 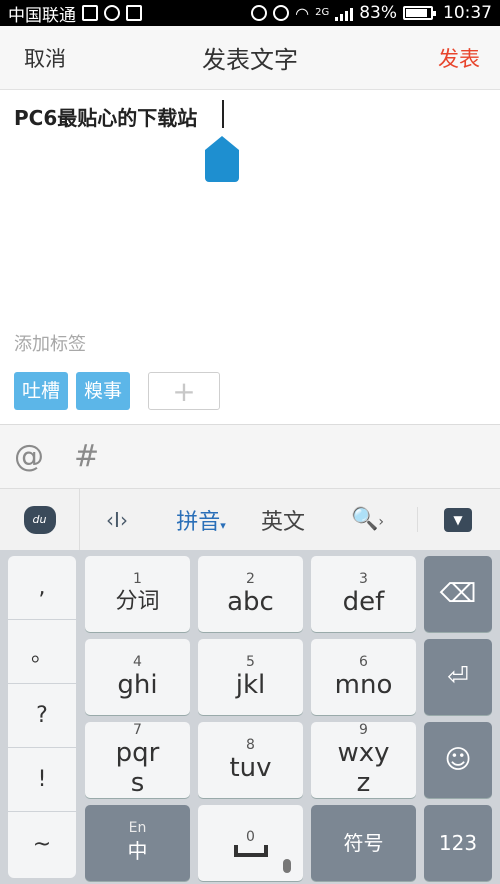 I want to click on space-key: 0, so click(x=250, y=843).